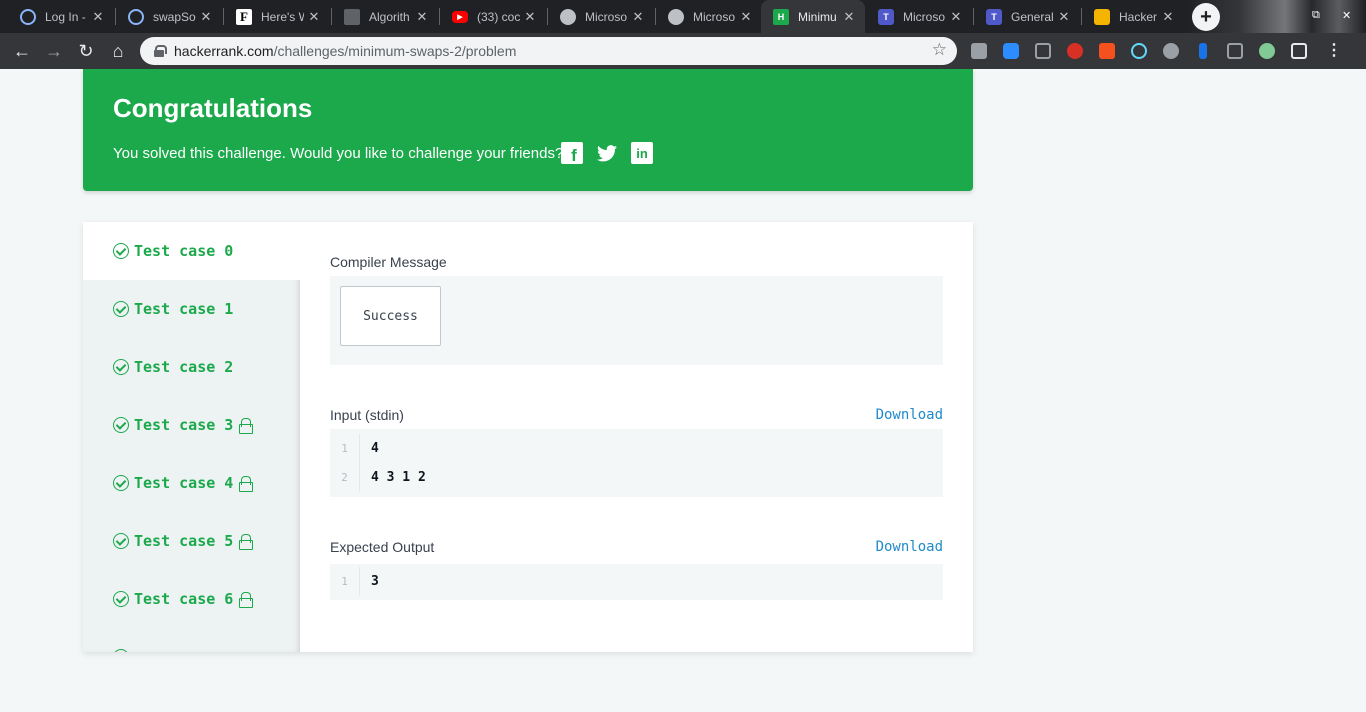 This screenshot has width=1366, height=712. I want to click on input-code-box: 1 4 2 4 3 1 2, so click(636, 463).